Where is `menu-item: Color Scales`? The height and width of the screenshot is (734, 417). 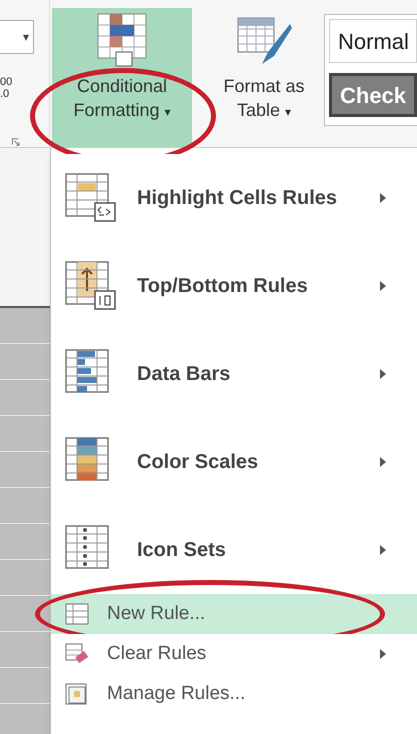 menu-item: Color Scales is located at coordinates (234, 462).